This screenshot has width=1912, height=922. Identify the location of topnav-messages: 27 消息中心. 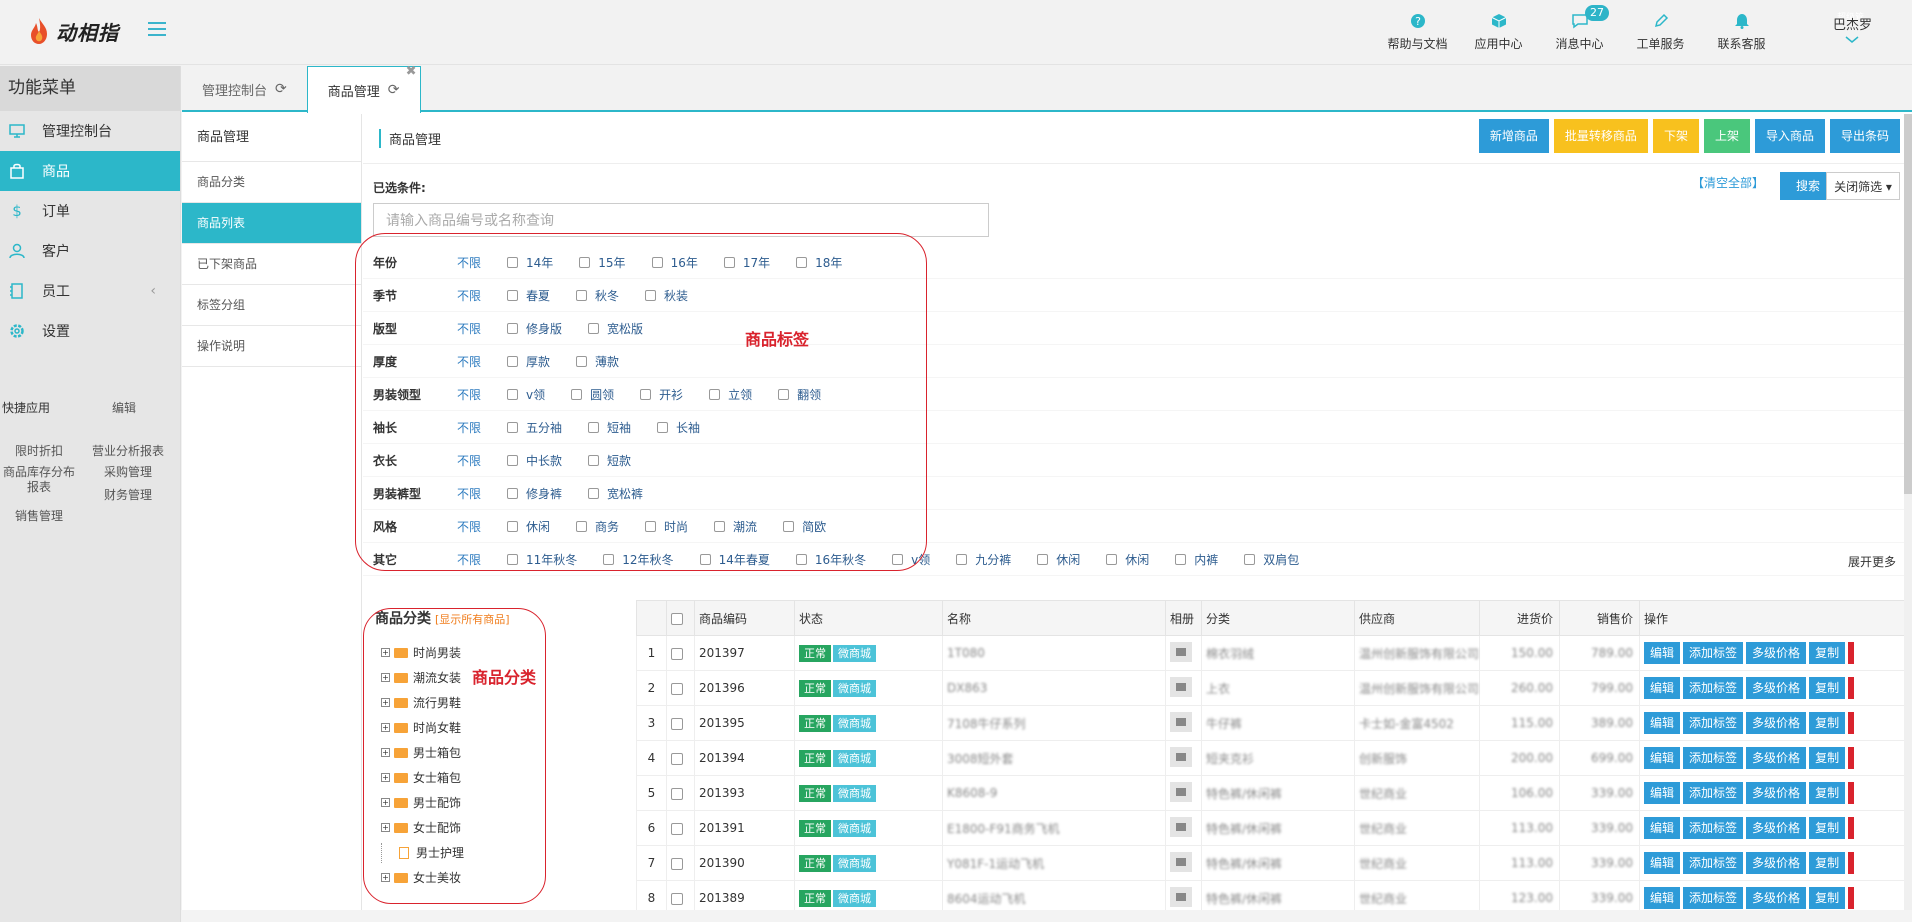
(1579, 28).